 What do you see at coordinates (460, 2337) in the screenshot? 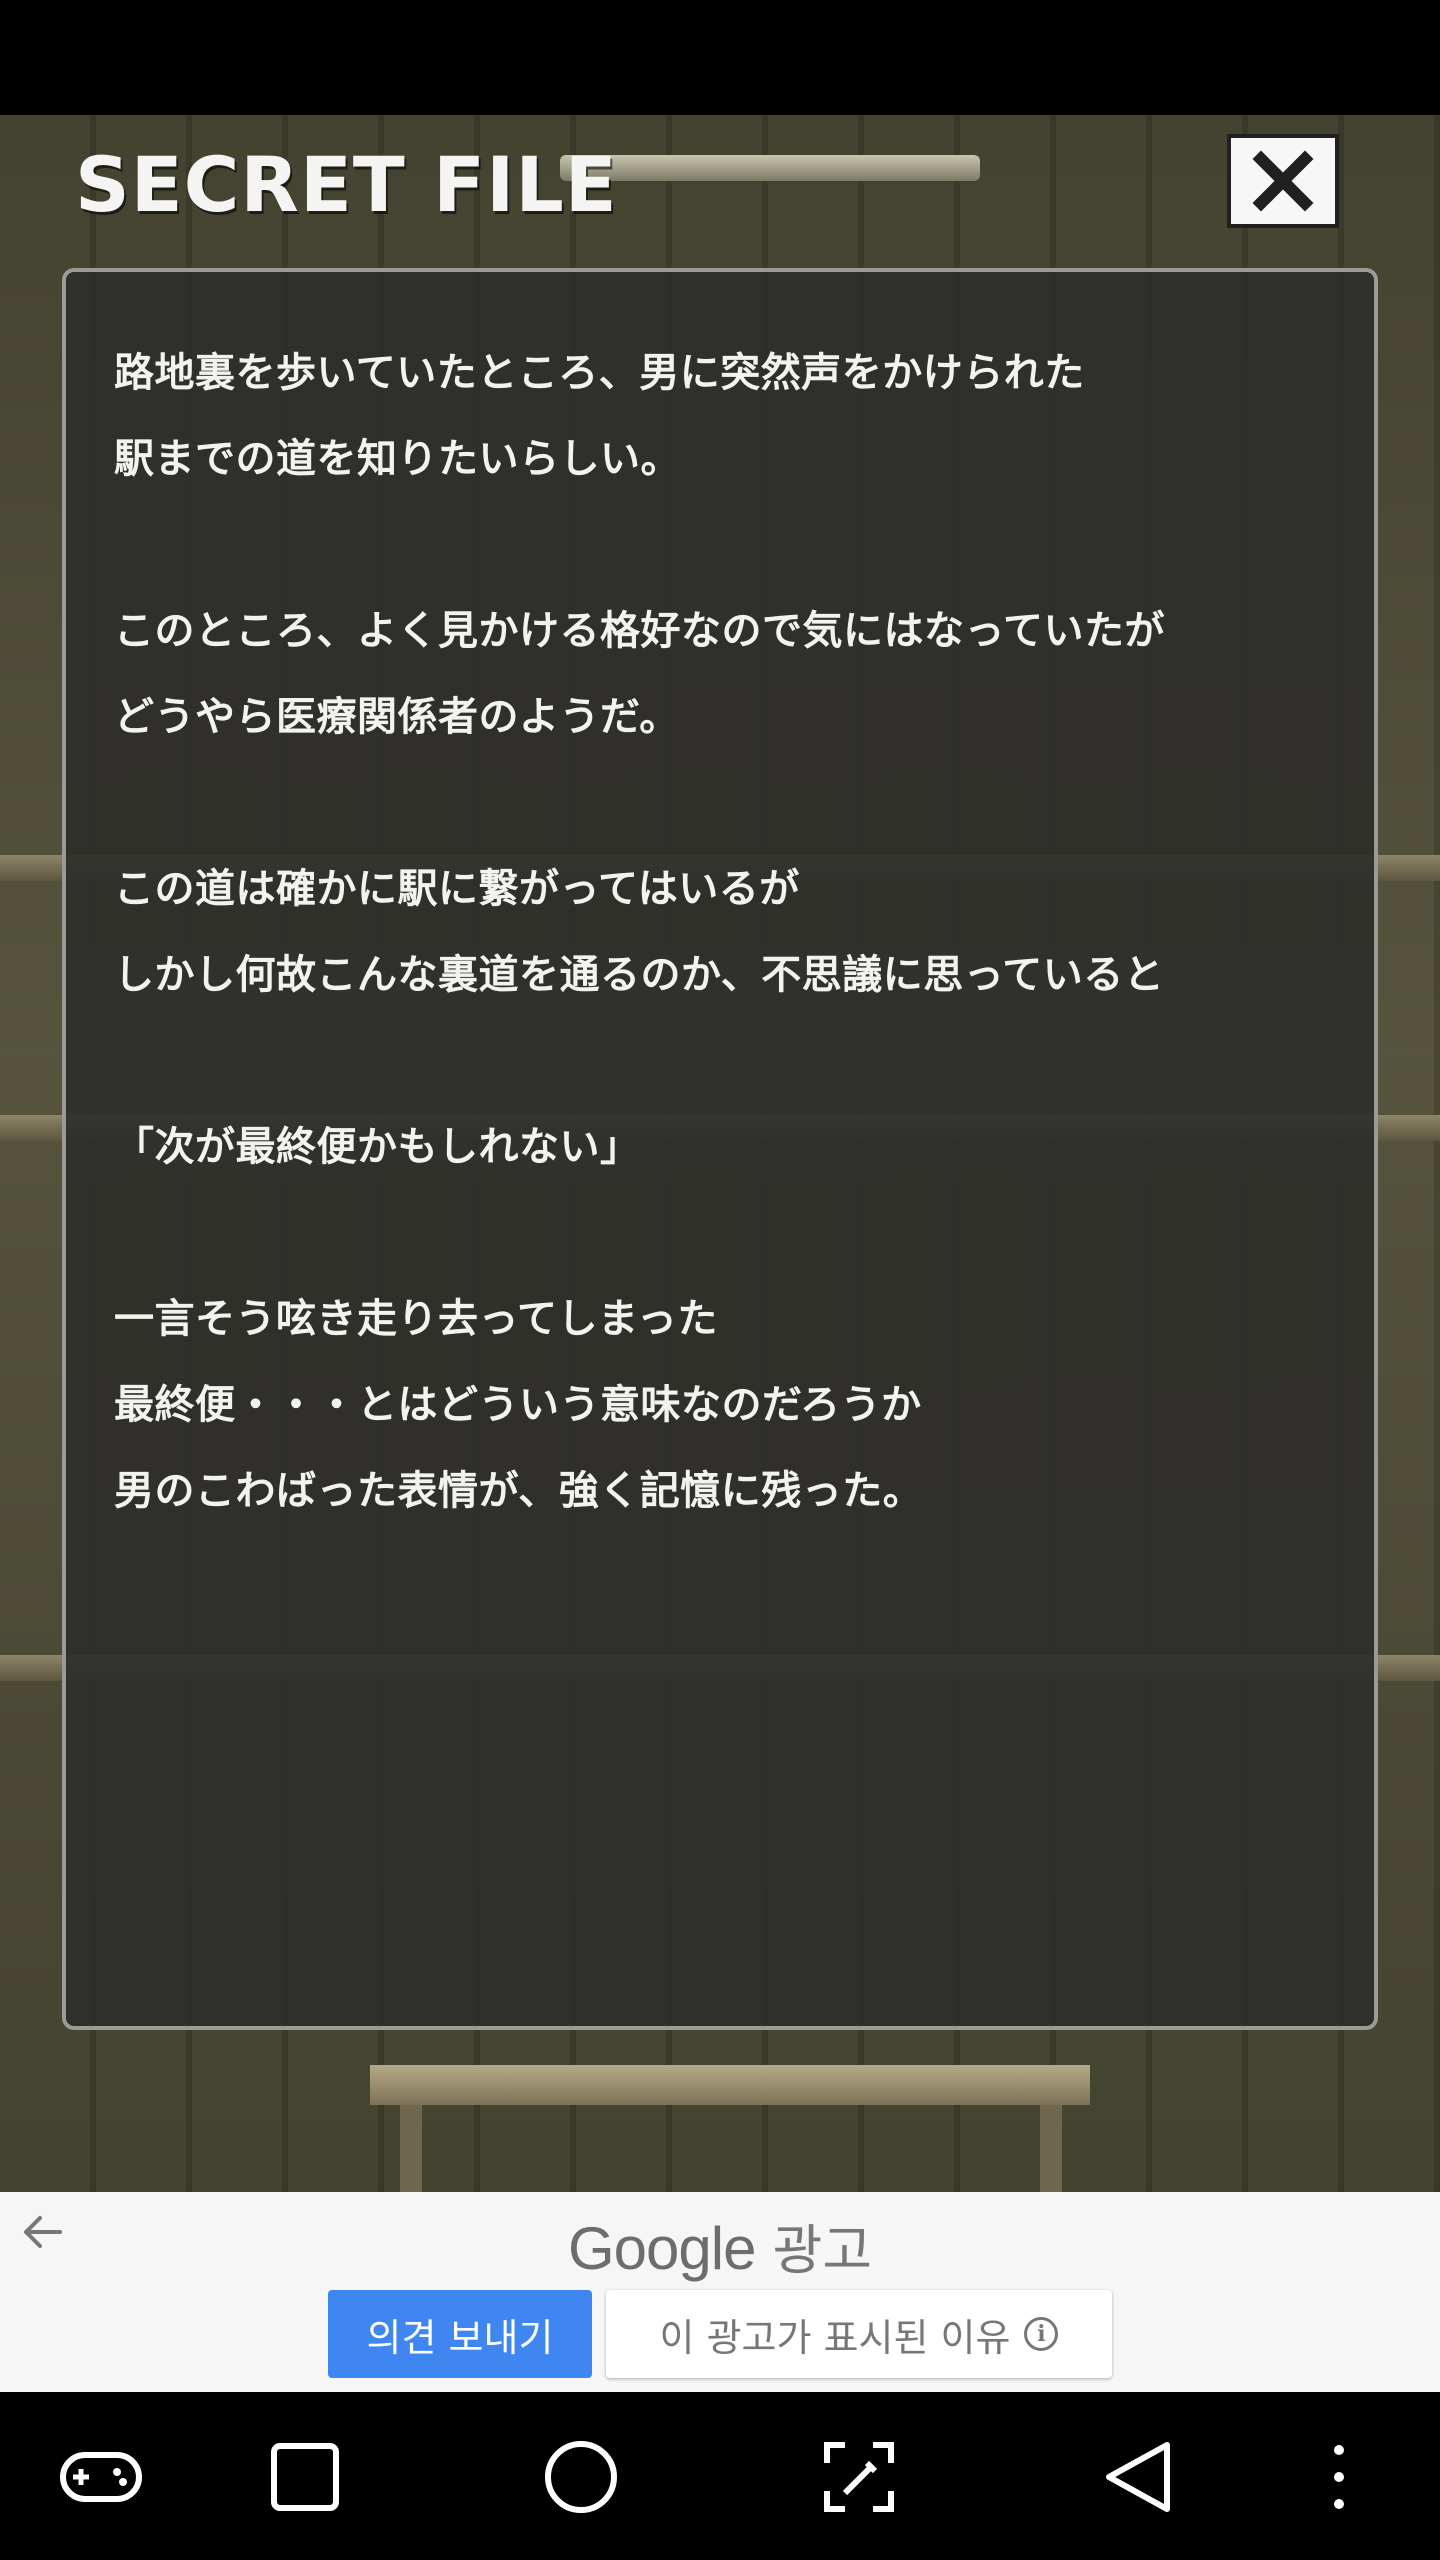
I see `ad-feedback-label: 의견 보내기` at bounding box center [460, 2337].